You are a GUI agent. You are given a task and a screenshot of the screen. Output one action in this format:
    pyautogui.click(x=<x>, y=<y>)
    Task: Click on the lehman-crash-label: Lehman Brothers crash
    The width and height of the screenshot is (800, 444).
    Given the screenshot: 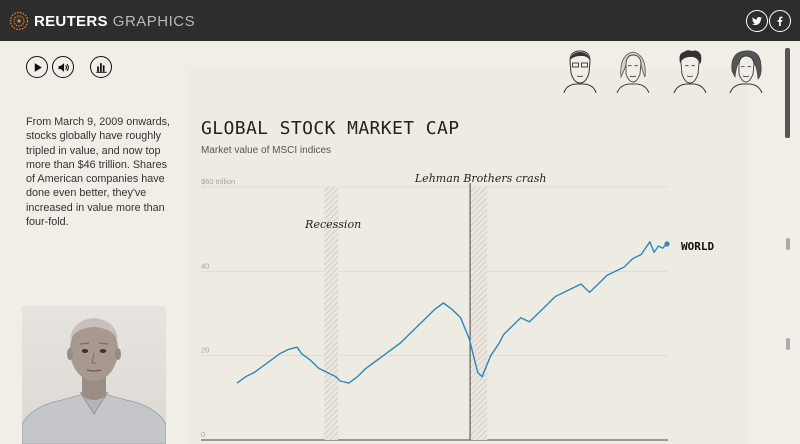 What is the action you would take?
    pyautogui.click(x=480, y=178)
    